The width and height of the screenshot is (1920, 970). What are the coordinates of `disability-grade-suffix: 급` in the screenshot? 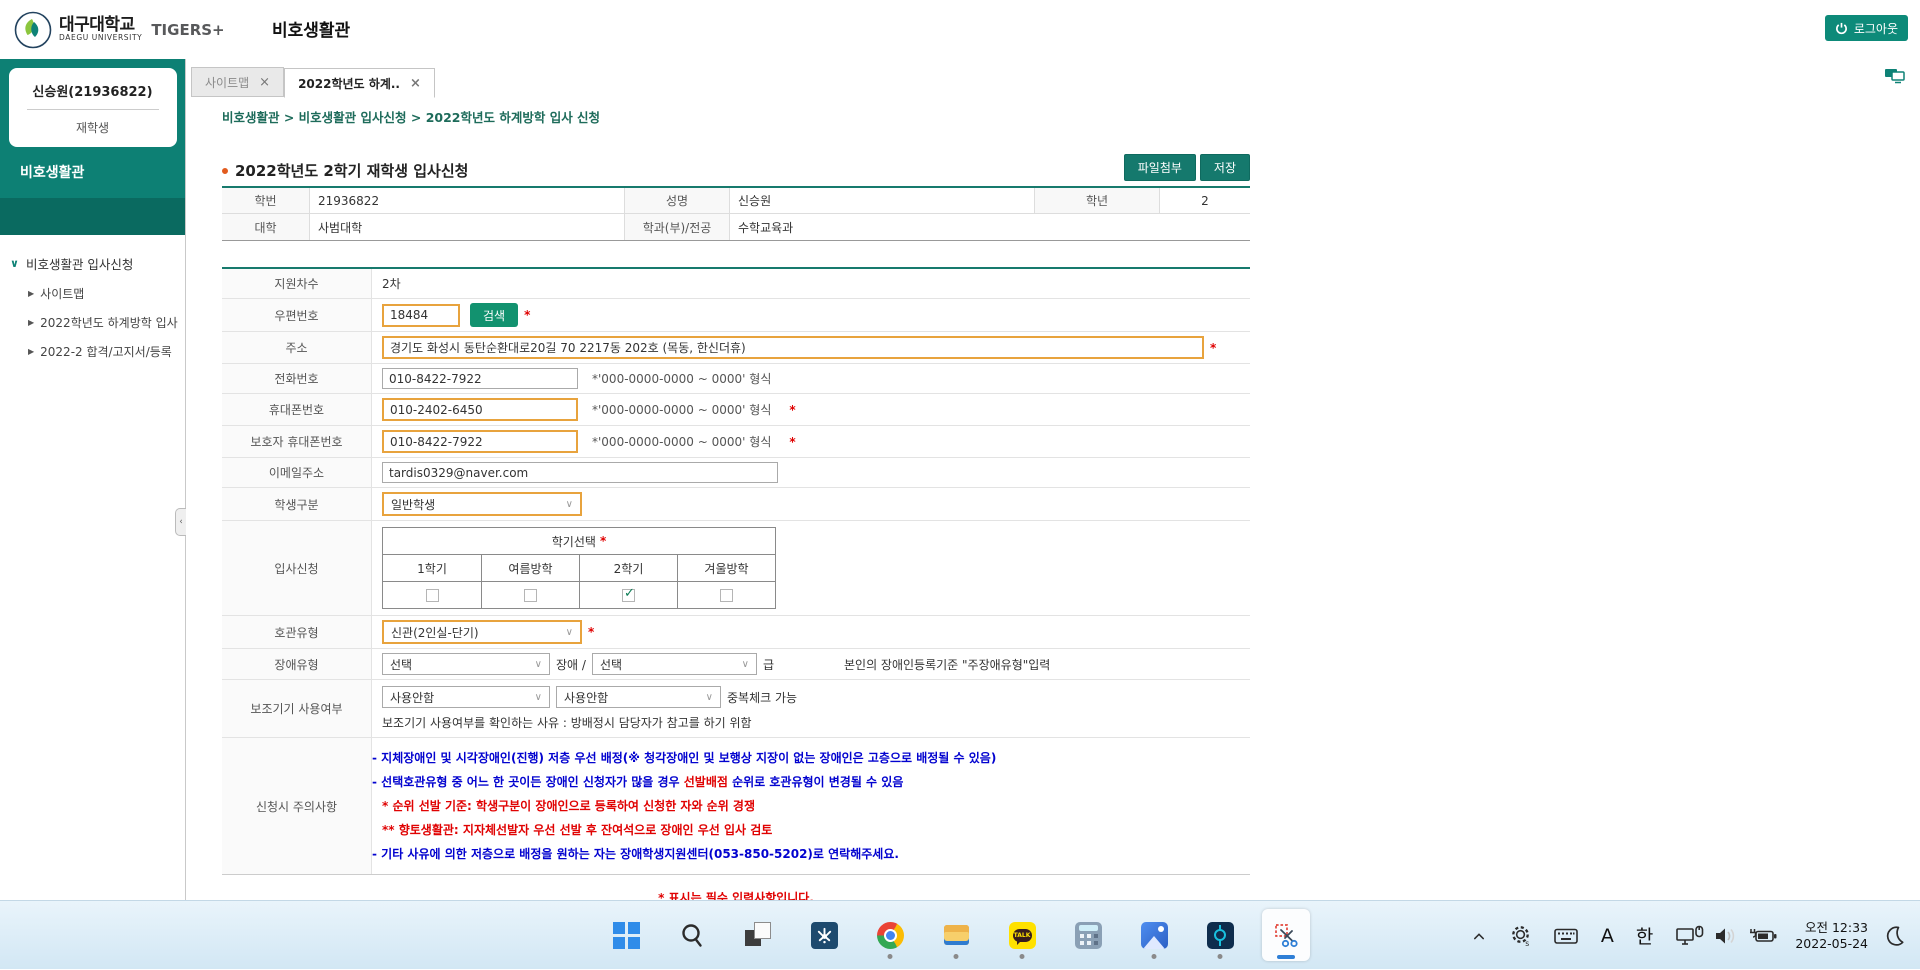 It's located at (768, 664).